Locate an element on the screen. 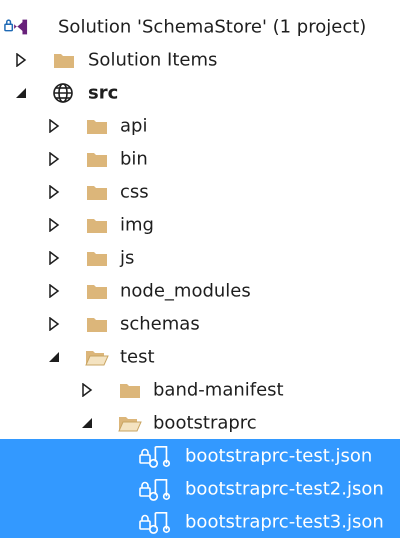 The image size is (400, 538). tree-node-css: css is located at coordinates (200, 191).